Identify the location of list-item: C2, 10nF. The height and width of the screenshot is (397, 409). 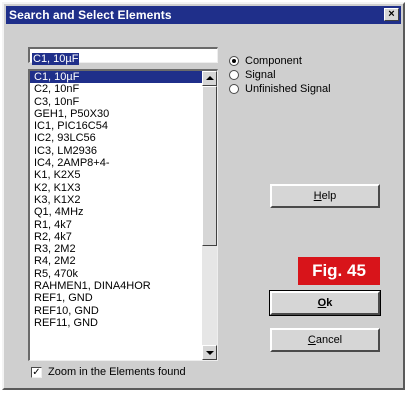
(116, 89).